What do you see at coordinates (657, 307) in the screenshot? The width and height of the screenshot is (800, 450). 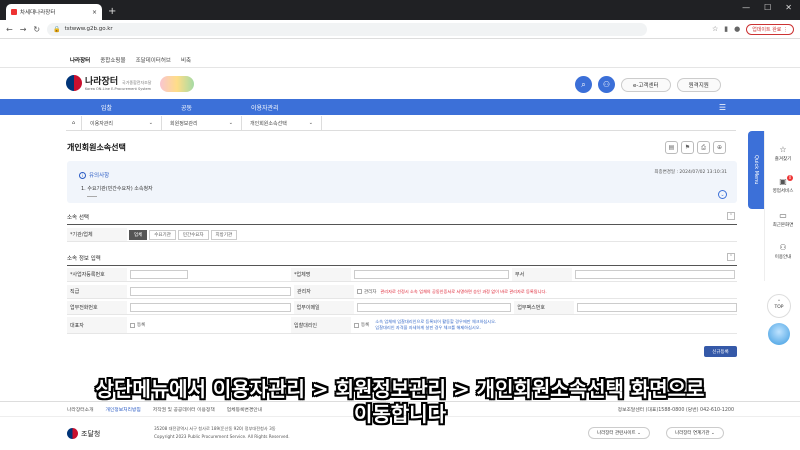 I see `fax-input` at bounding box center [657, 307].